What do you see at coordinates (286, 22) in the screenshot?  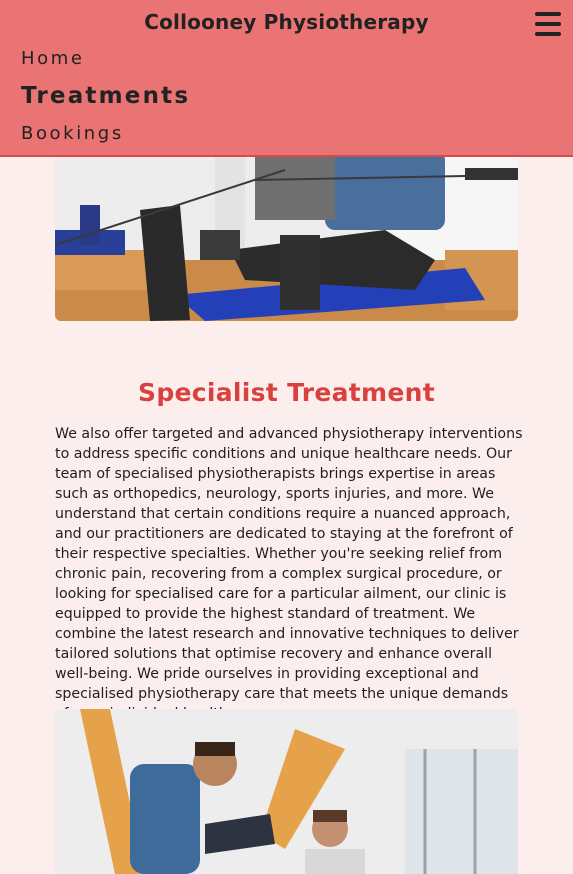 I see `site-title: Collooney Physiotherapy` at bounding box center [286, 22].